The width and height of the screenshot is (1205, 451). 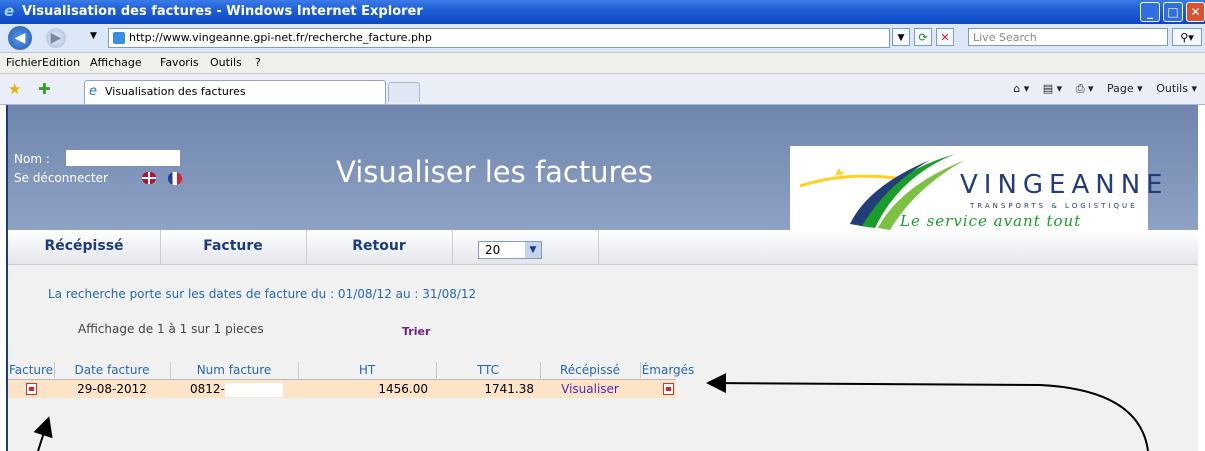 I want to click on minimize-button: _, so click(x=1150, y=12).